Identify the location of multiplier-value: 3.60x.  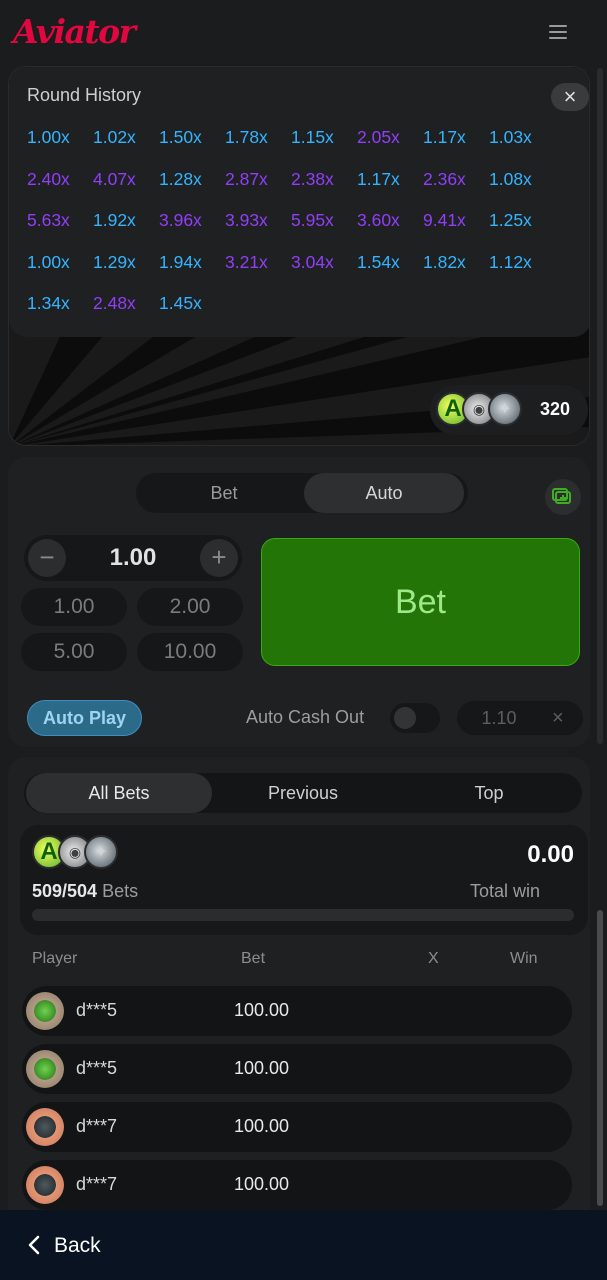
(388, 231).